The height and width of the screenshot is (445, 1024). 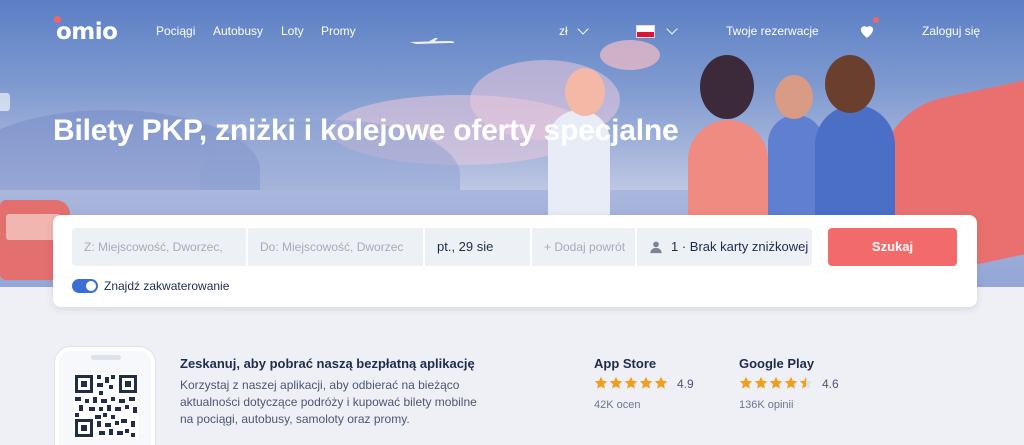 What do you see at coordinates (175, 31) in the screenshot?
I see `nav-link-trains: Pociągi` at bounding box center [175, 31].